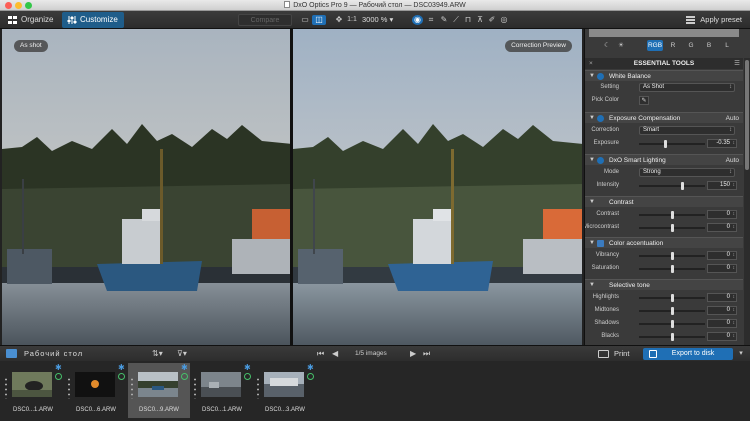 This screenshot has width=750, height=421. Describe the element at coordinates (352, 20) in the screenshot. I see `zoom-1to1-button: 1:1` at that location.